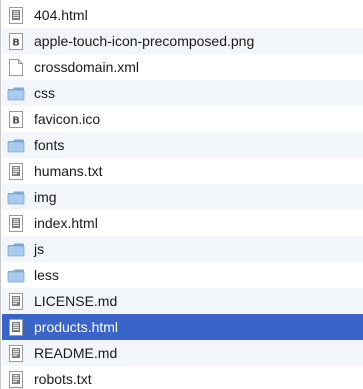  Describe the element at coordinates (182, 275) in the screenshot. I see `file-row: less` at that location.